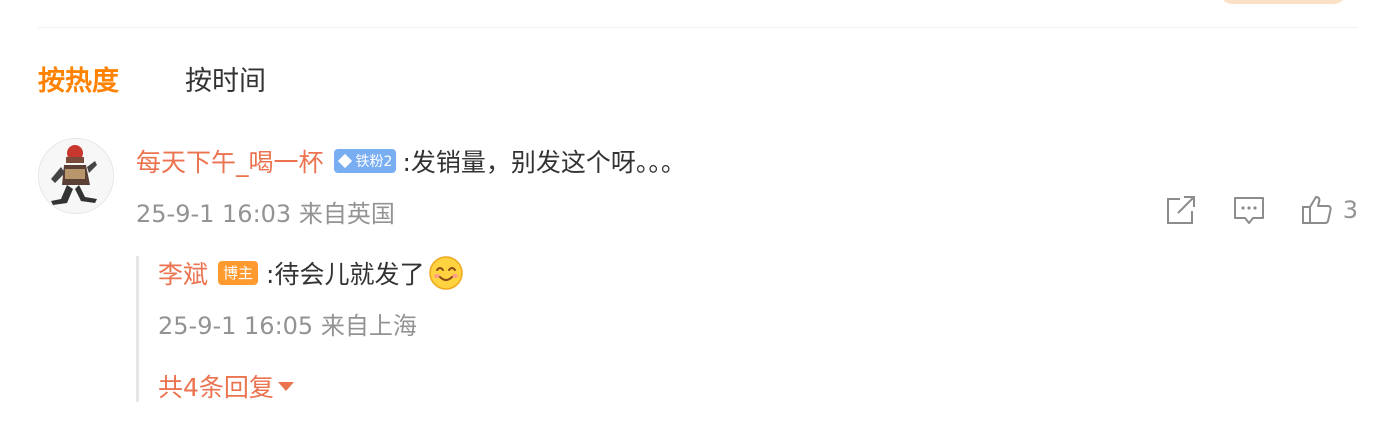 The width and height of the screenshot is (1396, 430). Describe the element at coordinates (230, 161) in the screenshot. I see `comment-user-name: 每天下午_喝一杯` at that location.